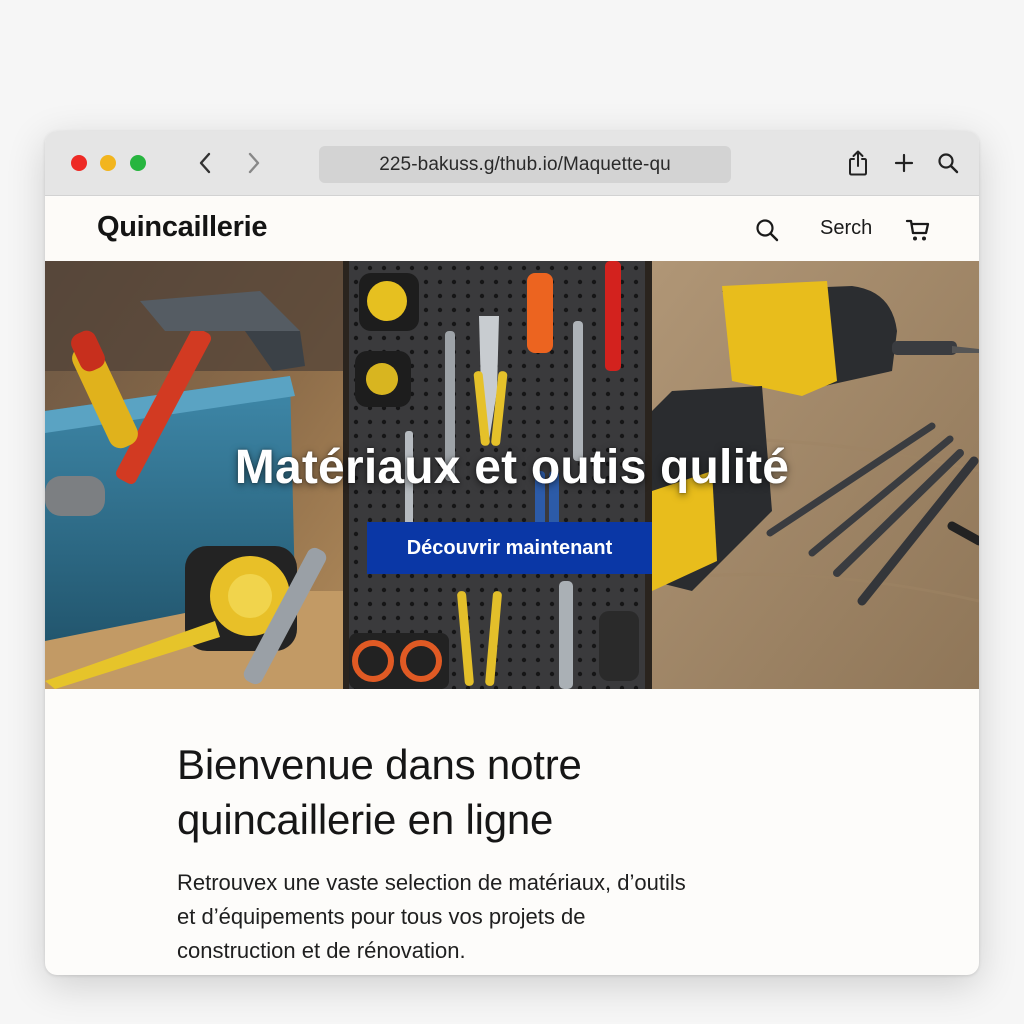  I want to click on chevron-right-icon, so click(254, 163).